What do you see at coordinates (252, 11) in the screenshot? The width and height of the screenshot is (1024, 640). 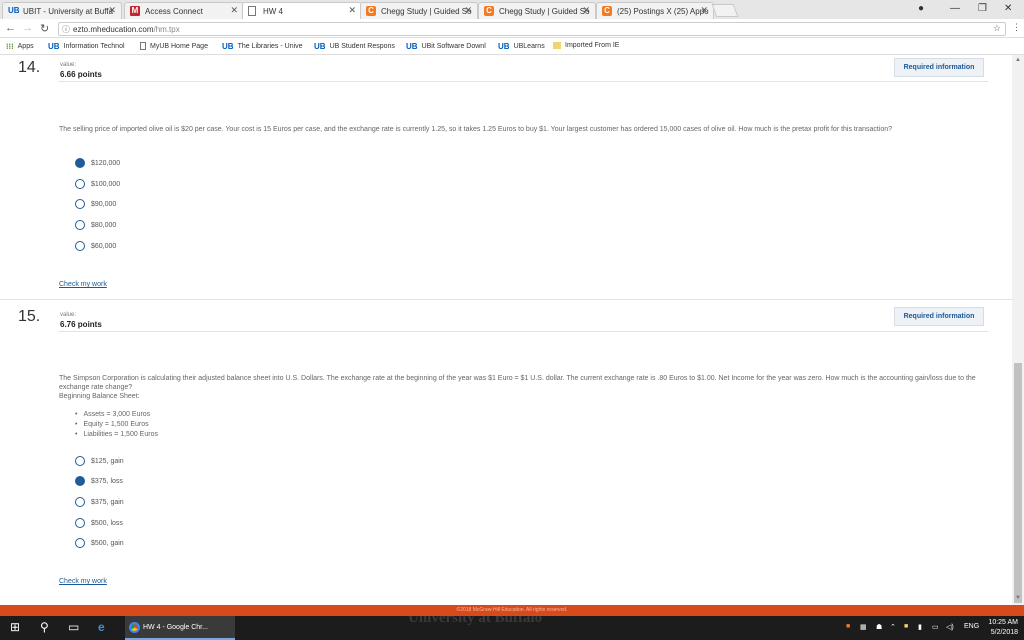 I see `doc-icon` at bounding box center [252, 11].